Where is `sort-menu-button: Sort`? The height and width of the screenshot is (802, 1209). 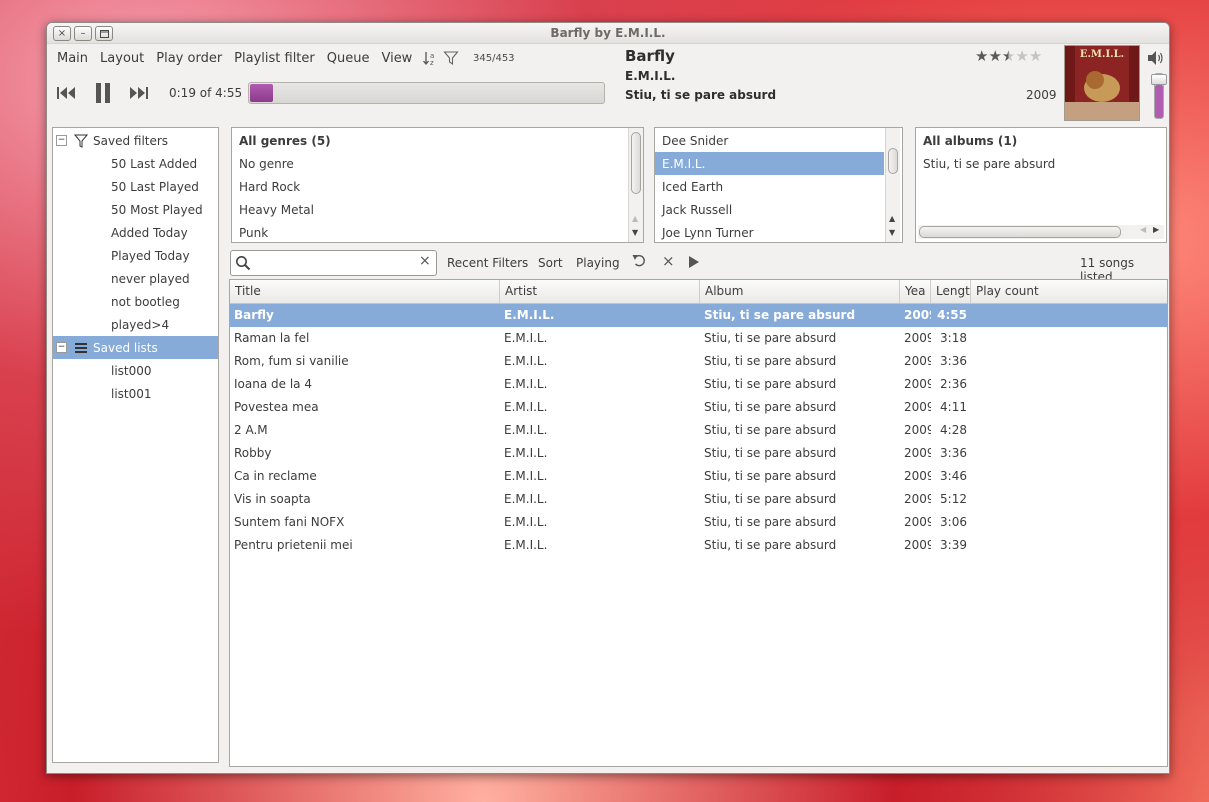 sort-menu-button: Sort is located at coordinates (550, 263).